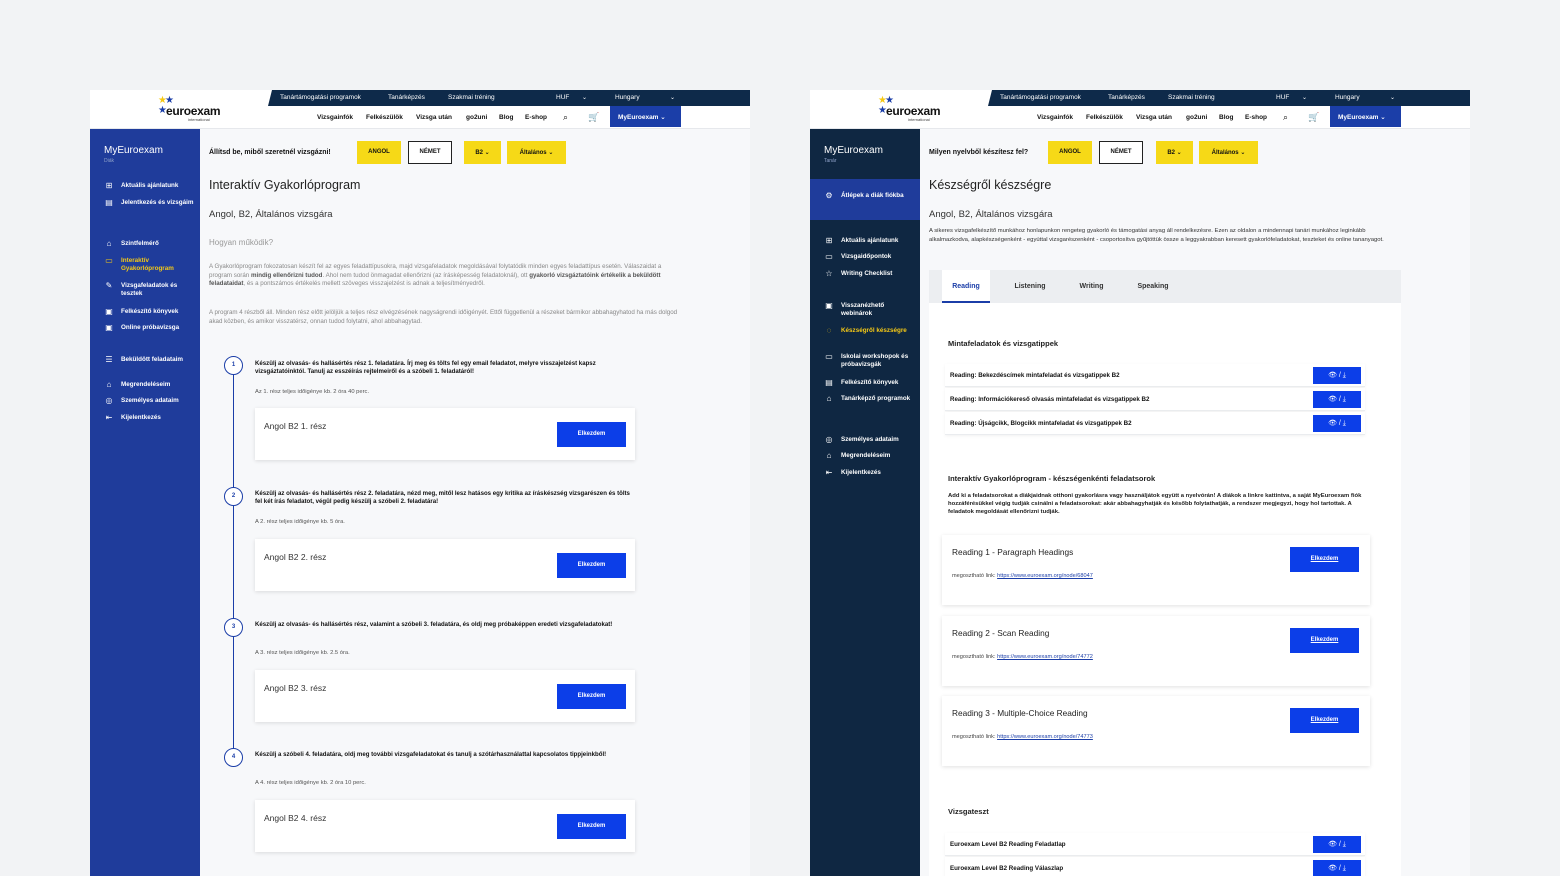 The image size is (1560, 876). Describe the element at coordinates (869, 196) in the screenshot. I see `sidebar-item-switch-student: ⚙ Átlépek a diák fiókba` at that location.